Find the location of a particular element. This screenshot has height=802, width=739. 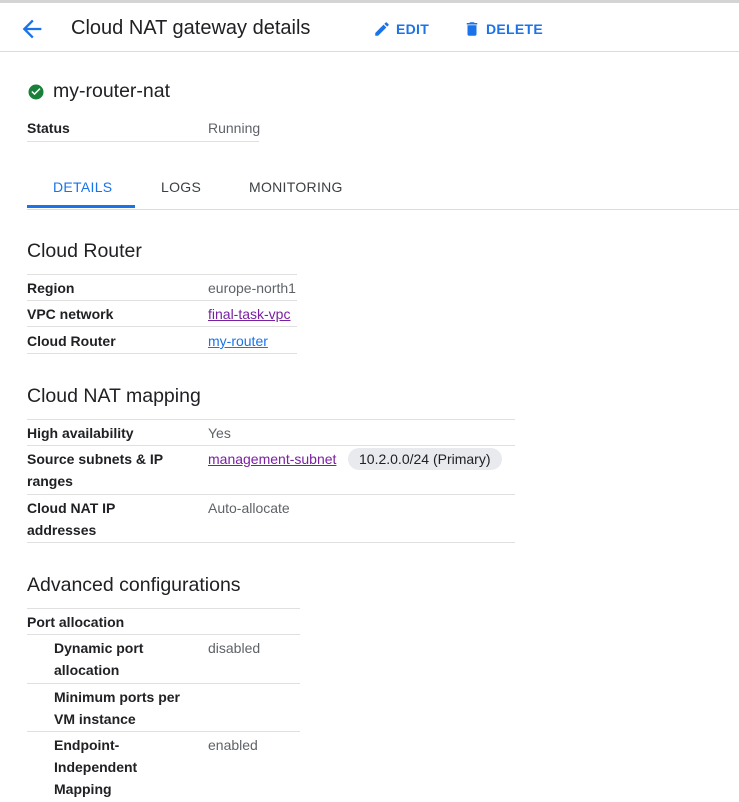

nat-mapping-heading: Cloud NAT mapping is located at coordinates (114, 396).